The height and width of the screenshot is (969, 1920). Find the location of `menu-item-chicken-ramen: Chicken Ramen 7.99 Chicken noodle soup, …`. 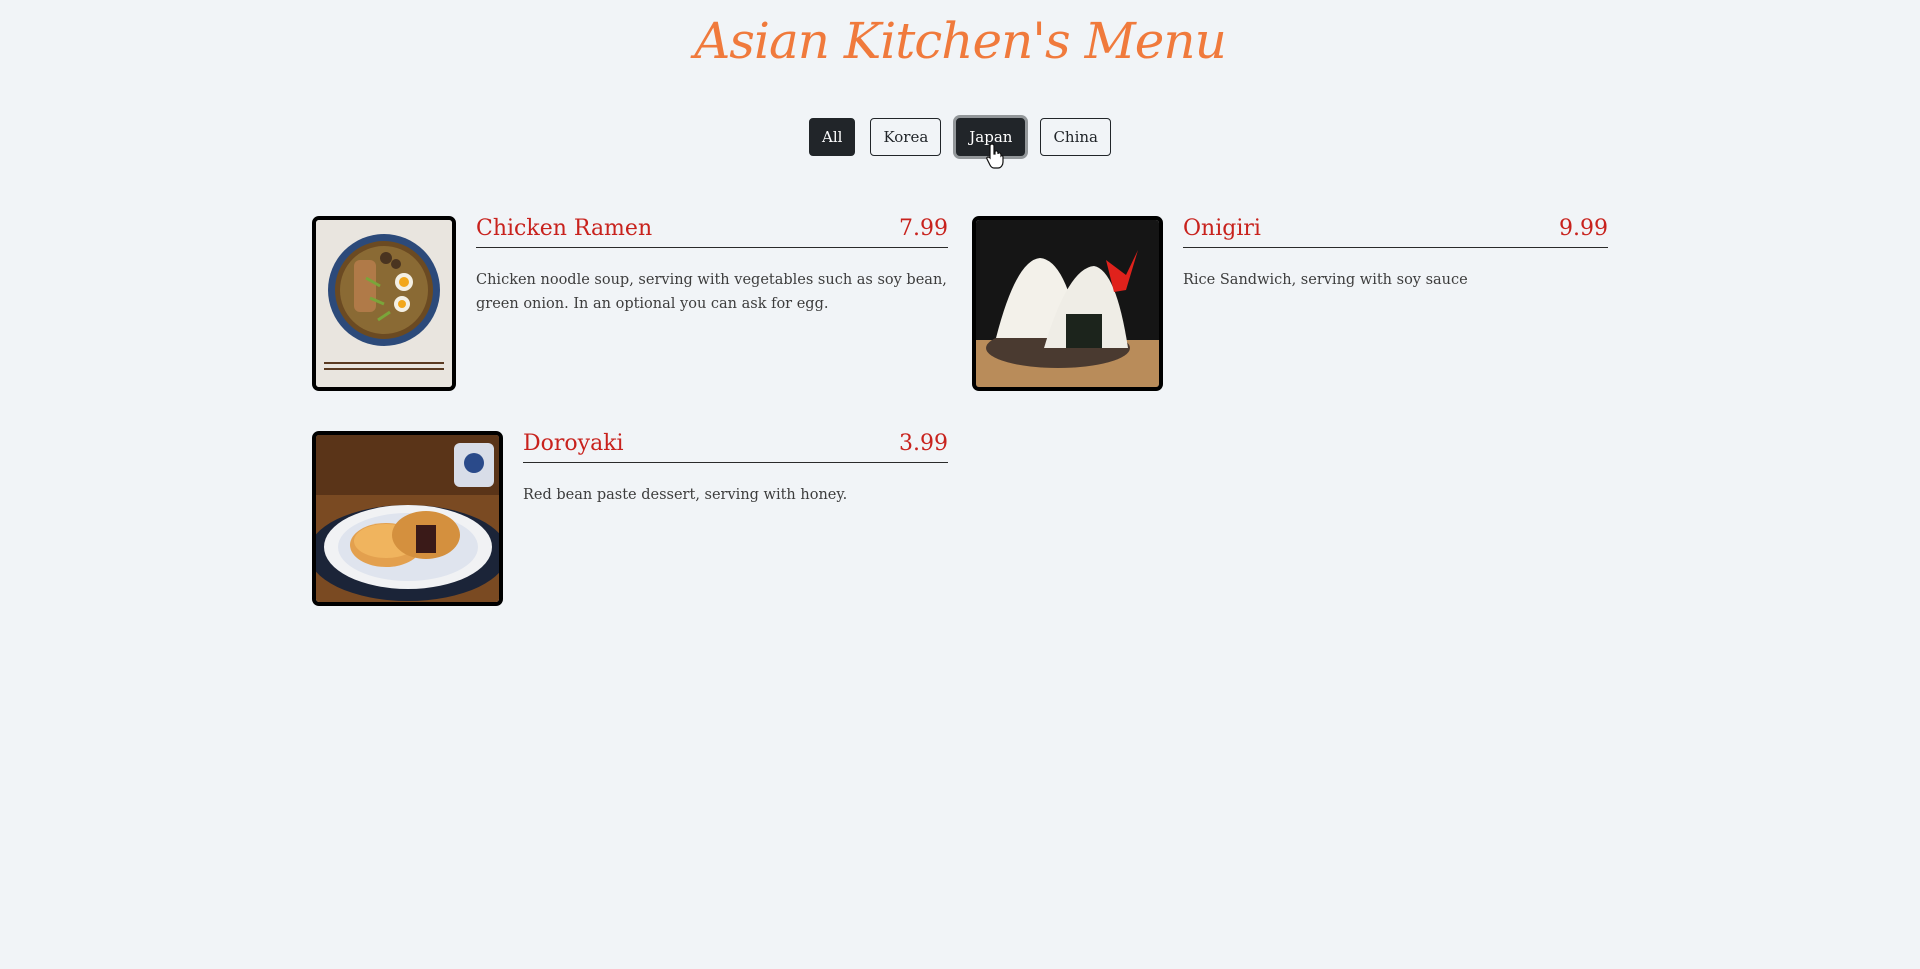

menu-item-chicken-ramen: Chicken Ramen 7.99 Chicken noodle soup, … is located at coordinates (630, 303).